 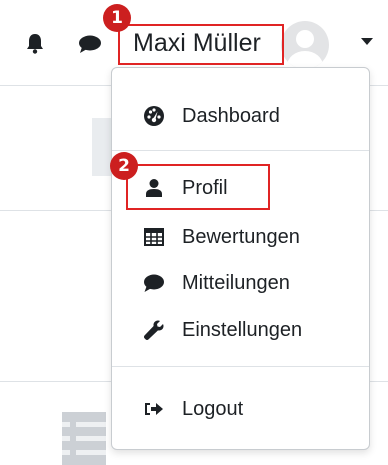 What do you see at coordinates (90, 44) in the screenshot?
I see `chat-bubble-icon` at bounding box center [90, 44].